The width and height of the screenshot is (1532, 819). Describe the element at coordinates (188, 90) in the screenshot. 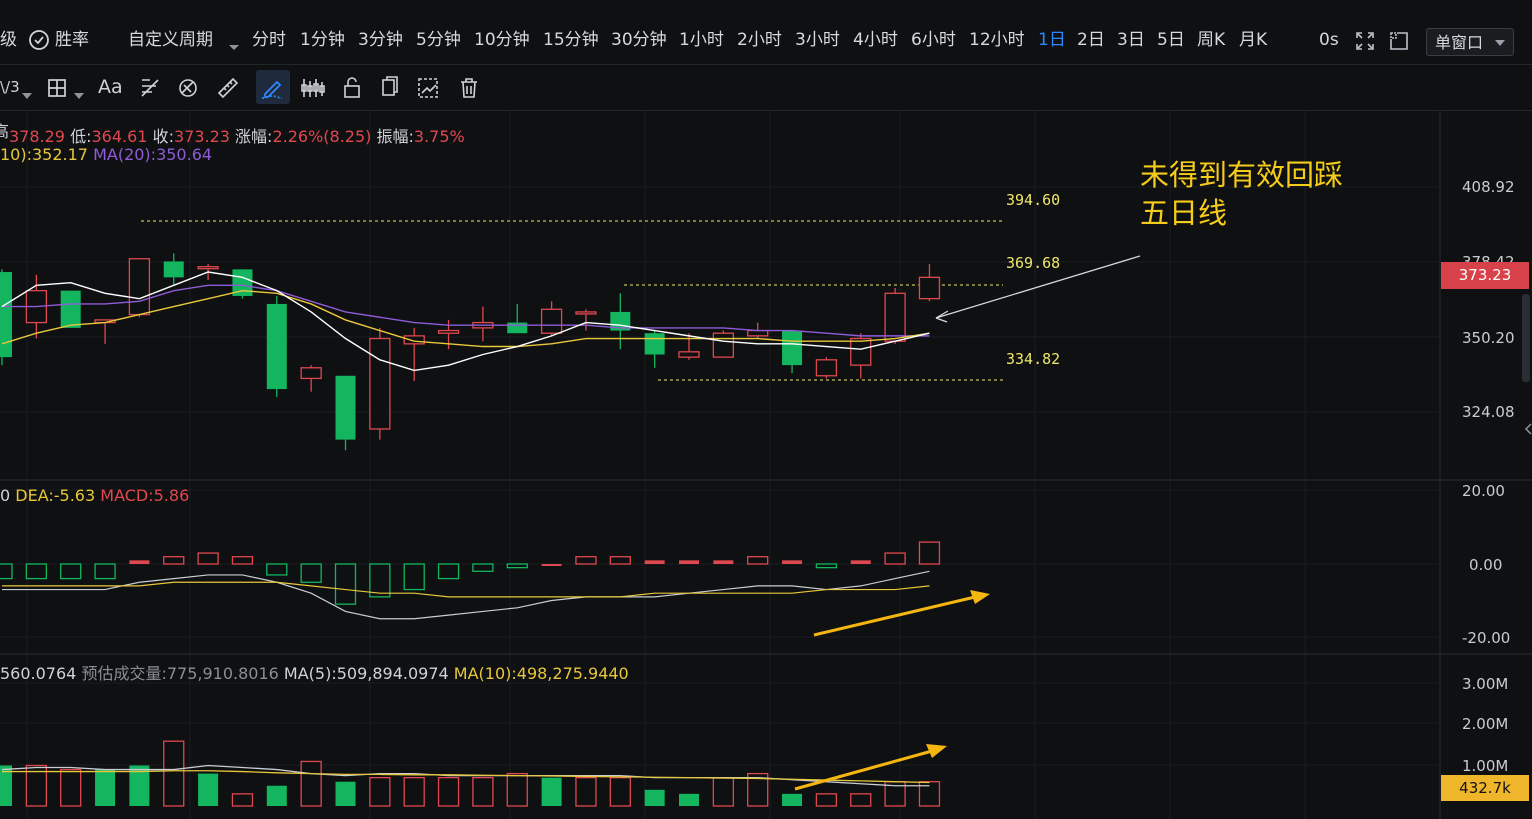

I see `magnet-icon` at that location.